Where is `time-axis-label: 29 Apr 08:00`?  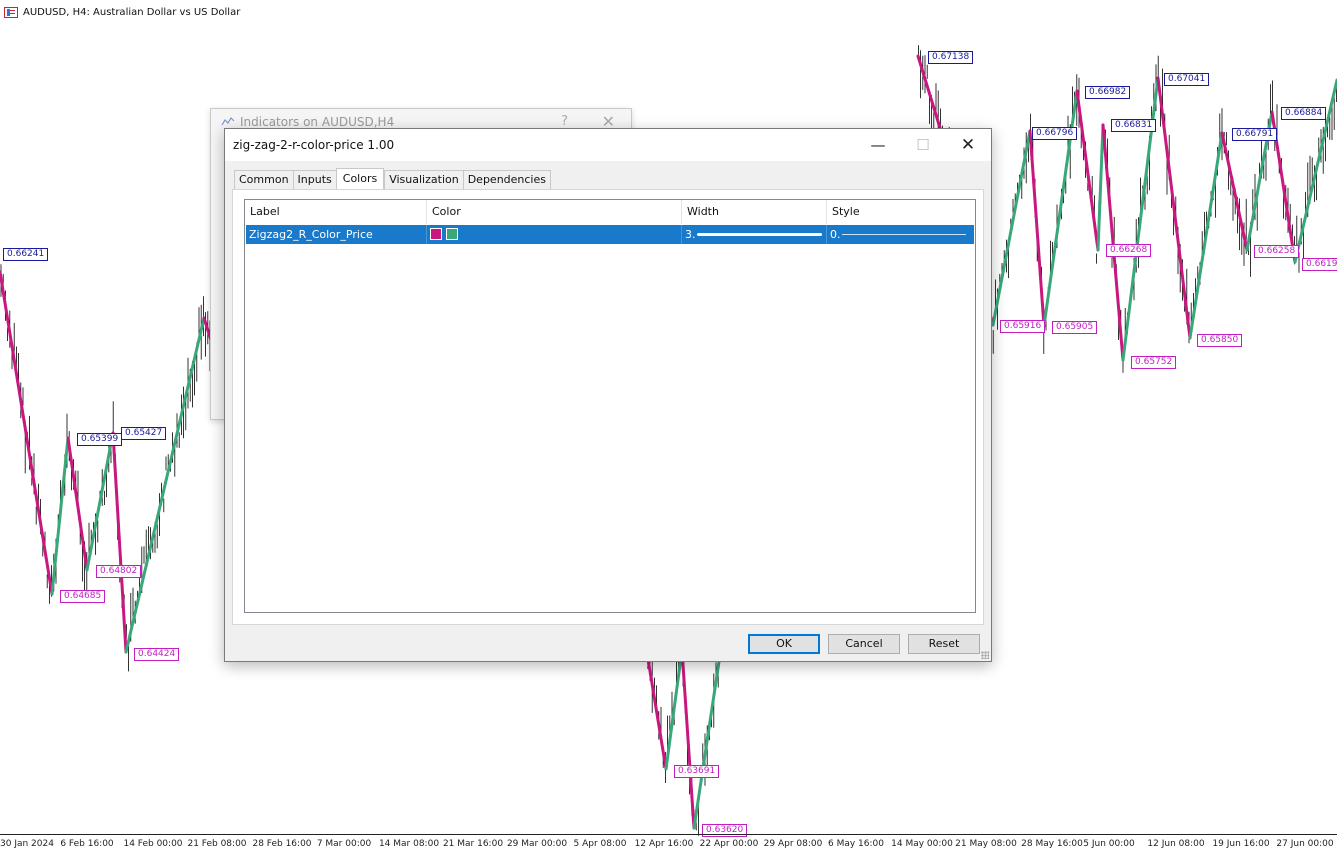 time-axis-label: 29 Apr 08:00 is located at coordinates (793, 844).